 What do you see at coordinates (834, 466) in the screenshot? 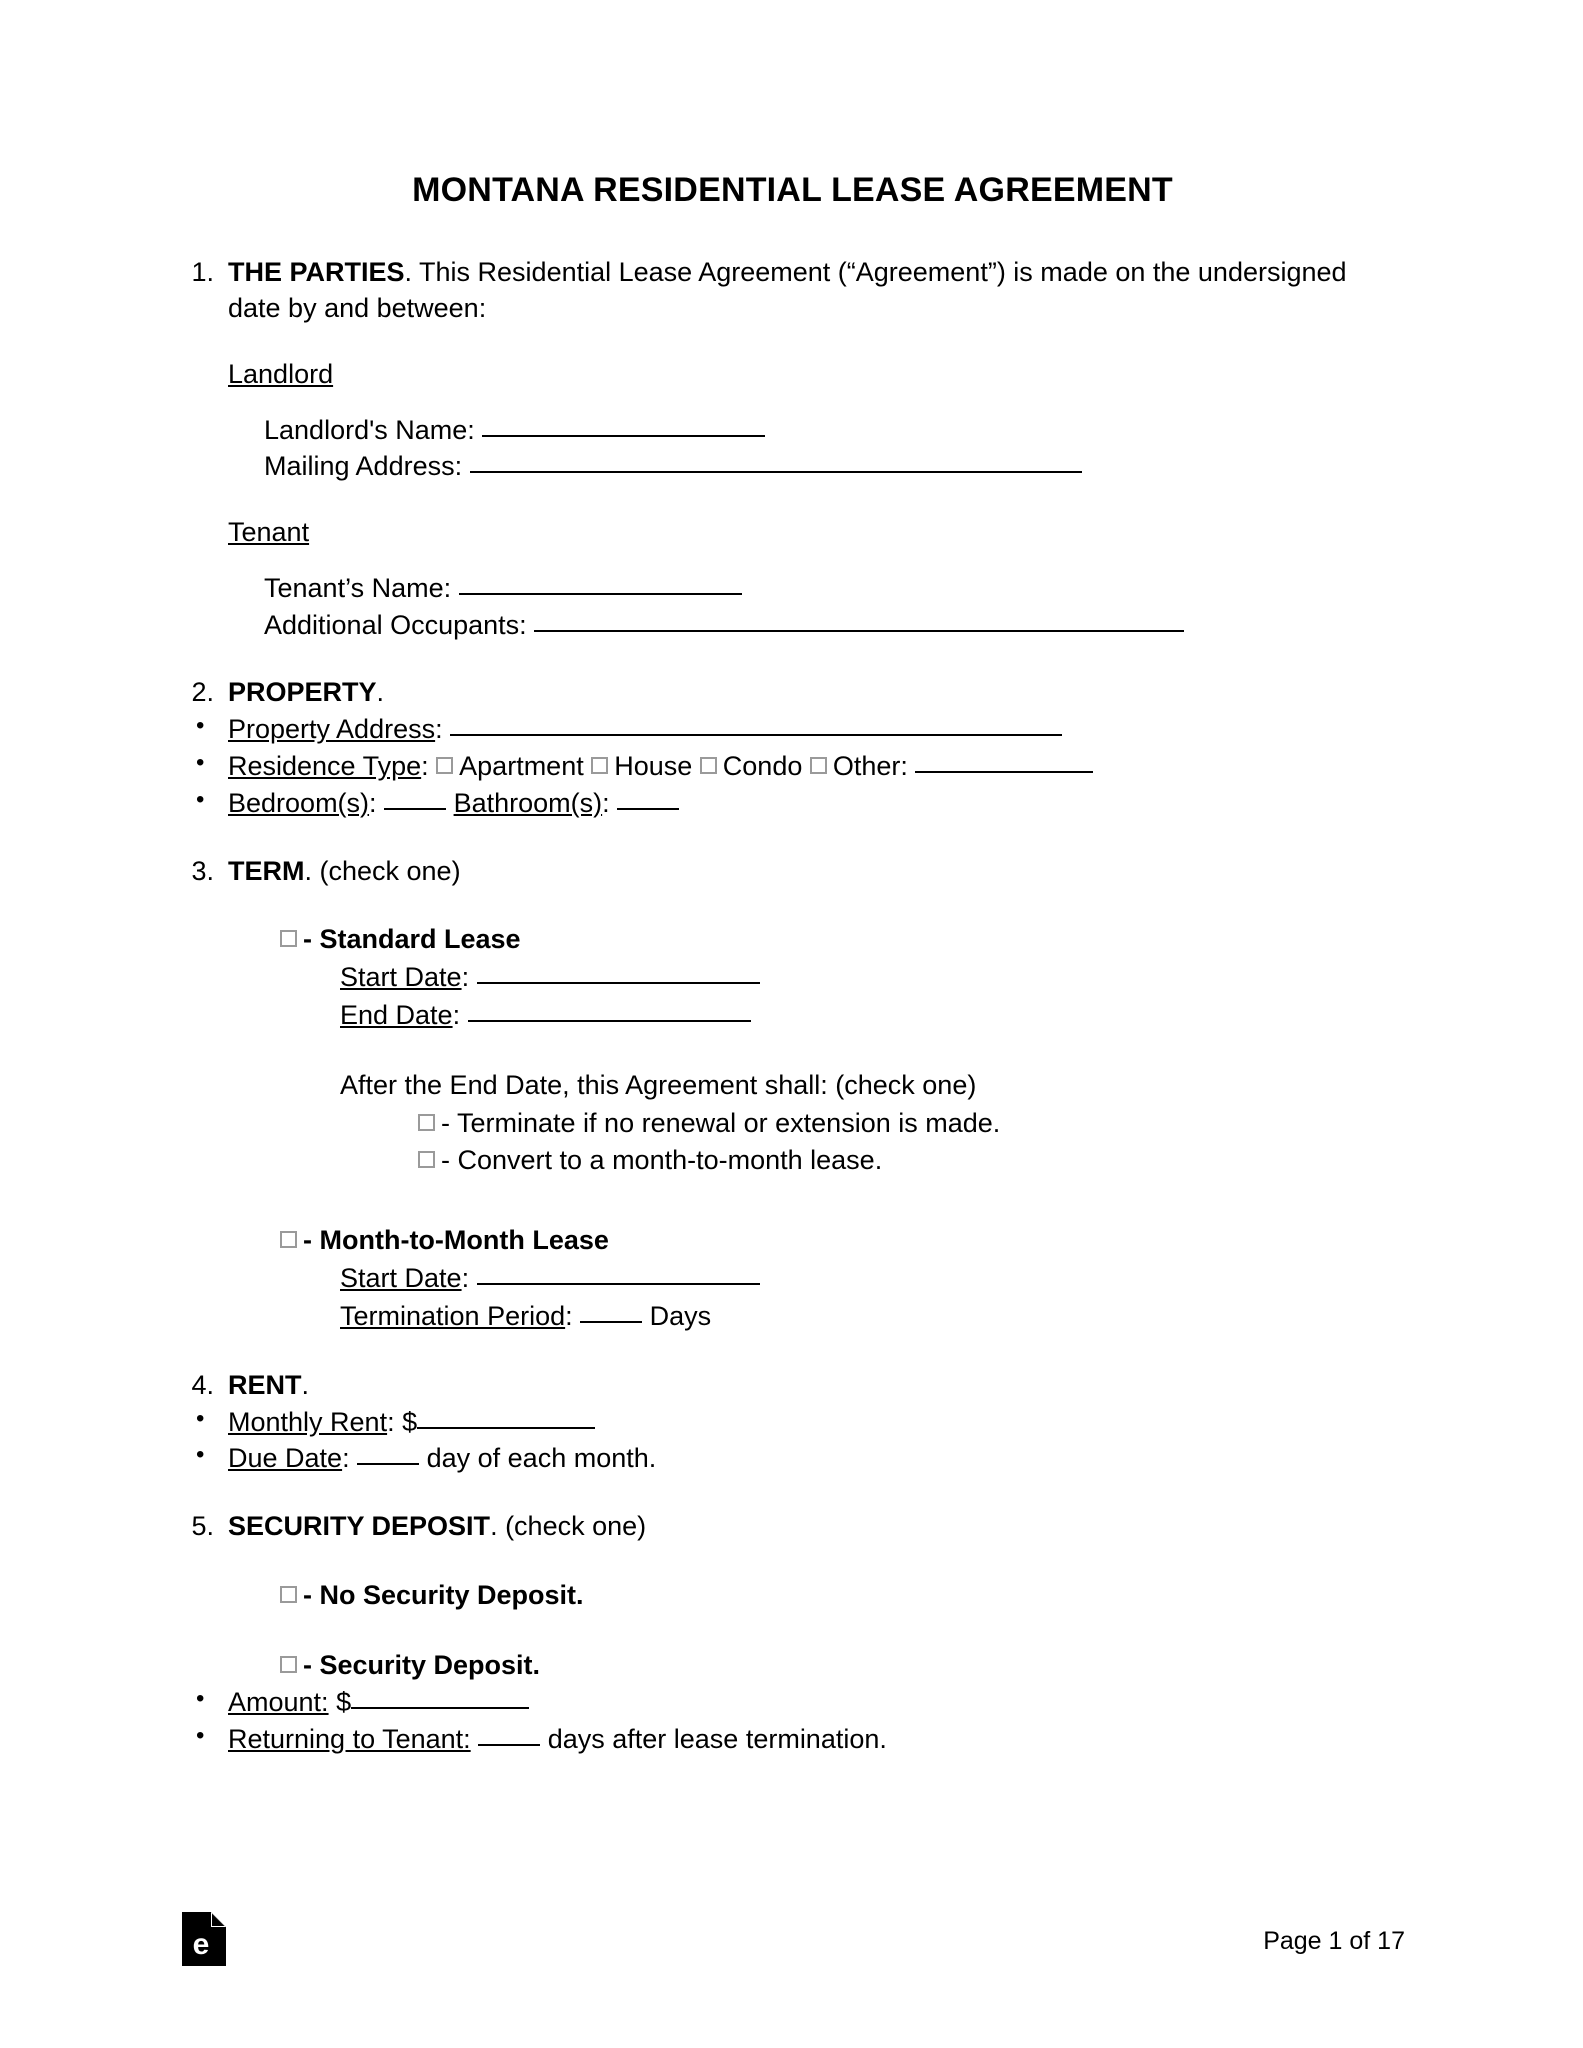
I see `mailing-address-row: Mailing Address:` at bounding box center [834, 466].